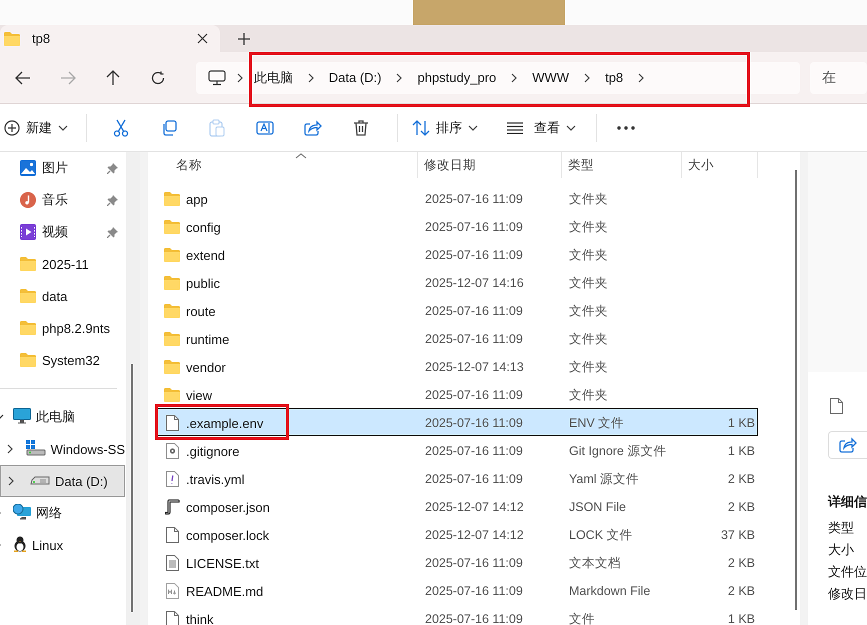 The width and height of the screenshot is (867, 625). What do you see at coordinates (720, 165) in the screenshot?
I see `column-header: 大小` at bounding box center [720, 165].